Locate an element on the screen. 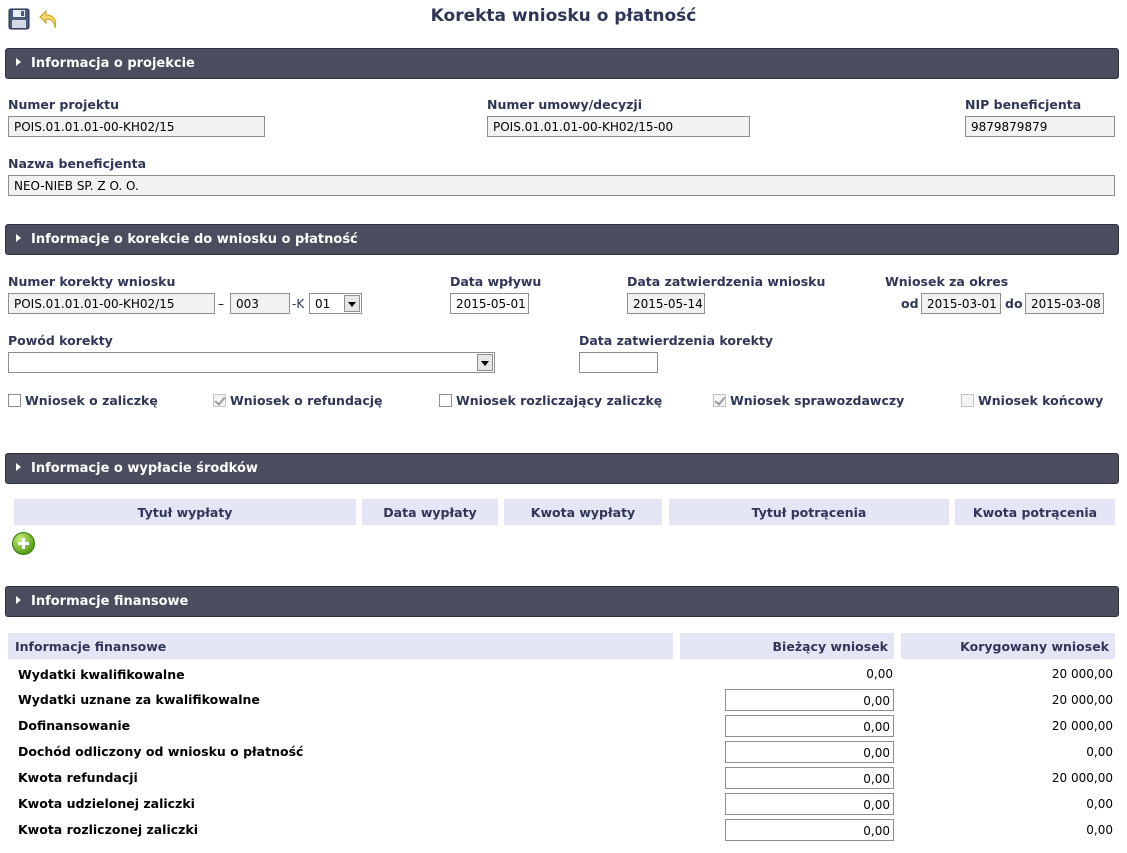  nip-field: 9879879879 is located at coordinates (1040, 126).